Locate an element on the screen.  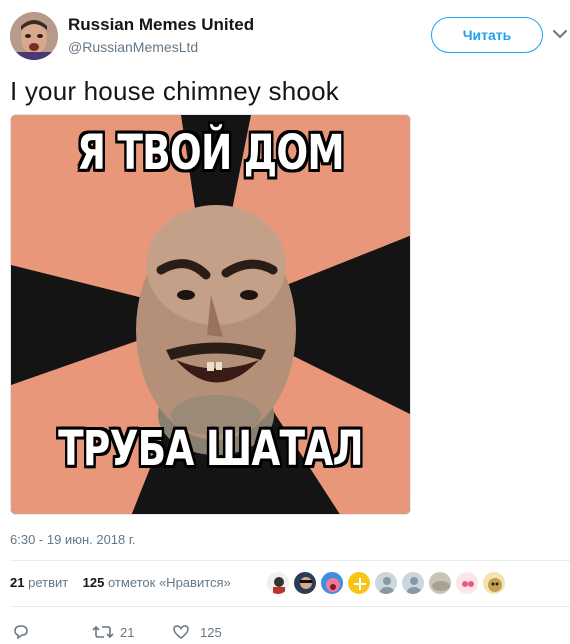
account-name: Russian Memes United is located at coordinates (161, 25).